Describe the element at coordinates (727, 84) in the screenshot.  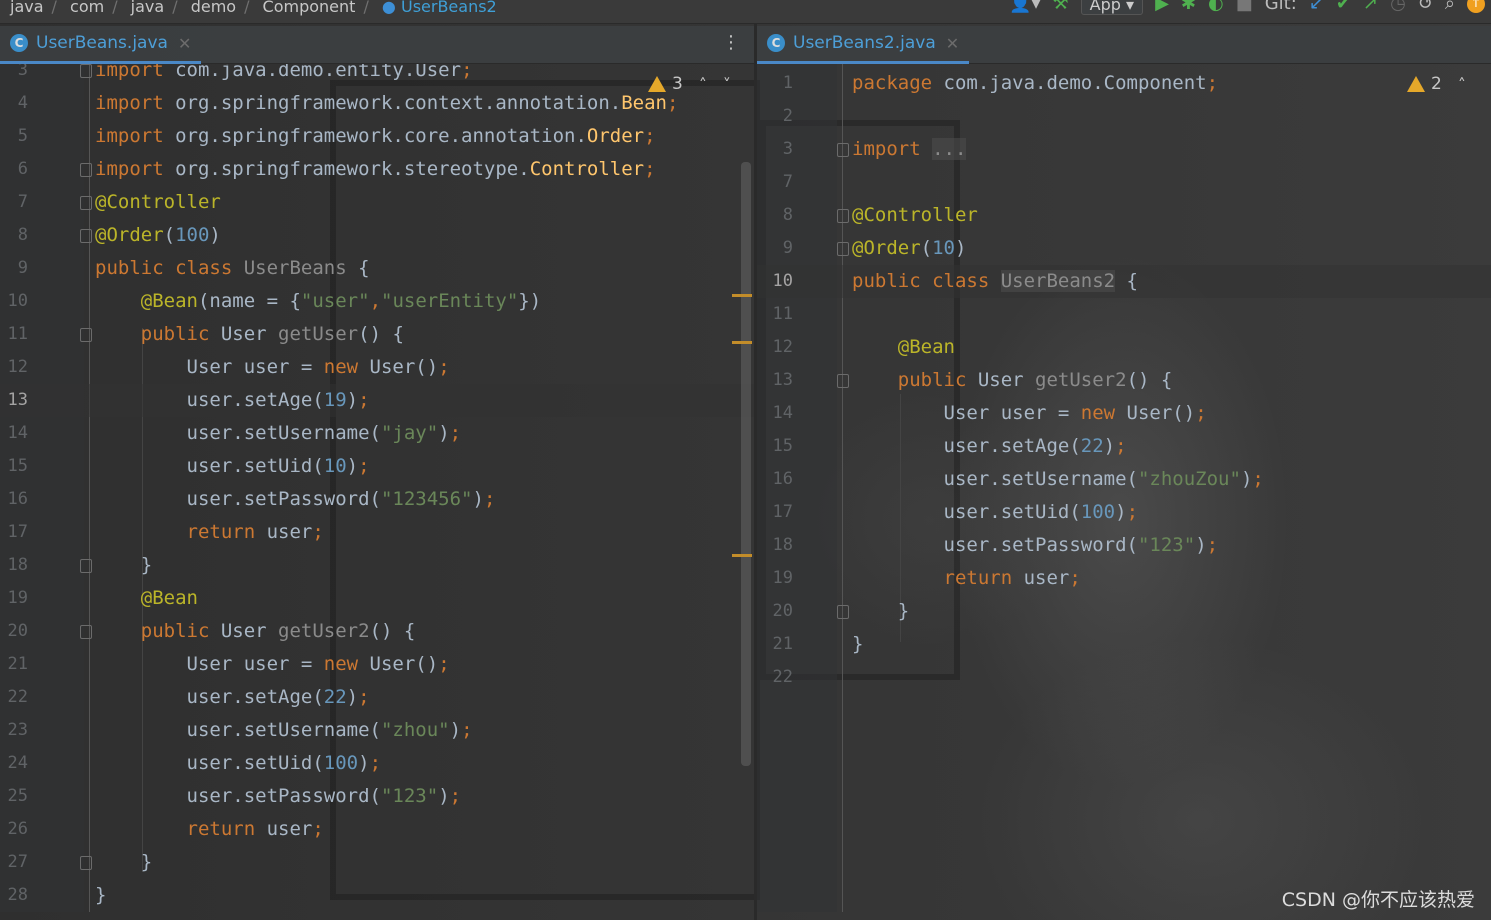
I see `chevron-down-icon: ˅` at that location.